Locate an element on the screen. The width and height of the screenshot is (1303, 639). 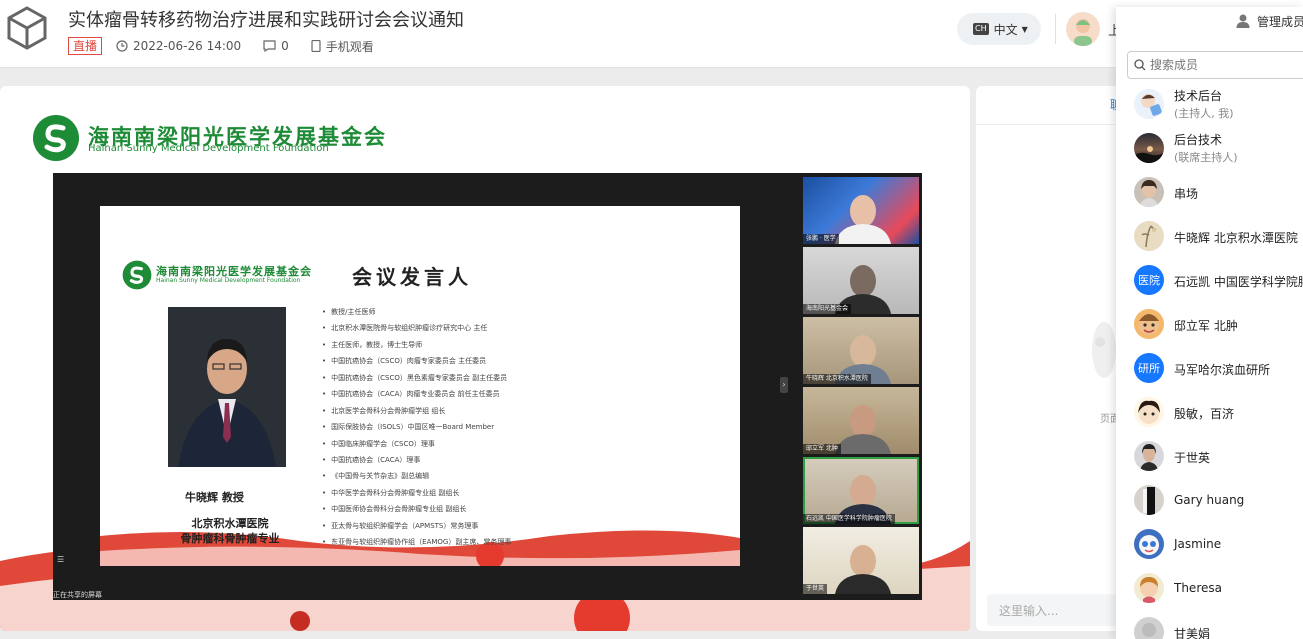
member-name: 牛晓辉 北京积水潭医院 is located at coordinates (1236, 238).